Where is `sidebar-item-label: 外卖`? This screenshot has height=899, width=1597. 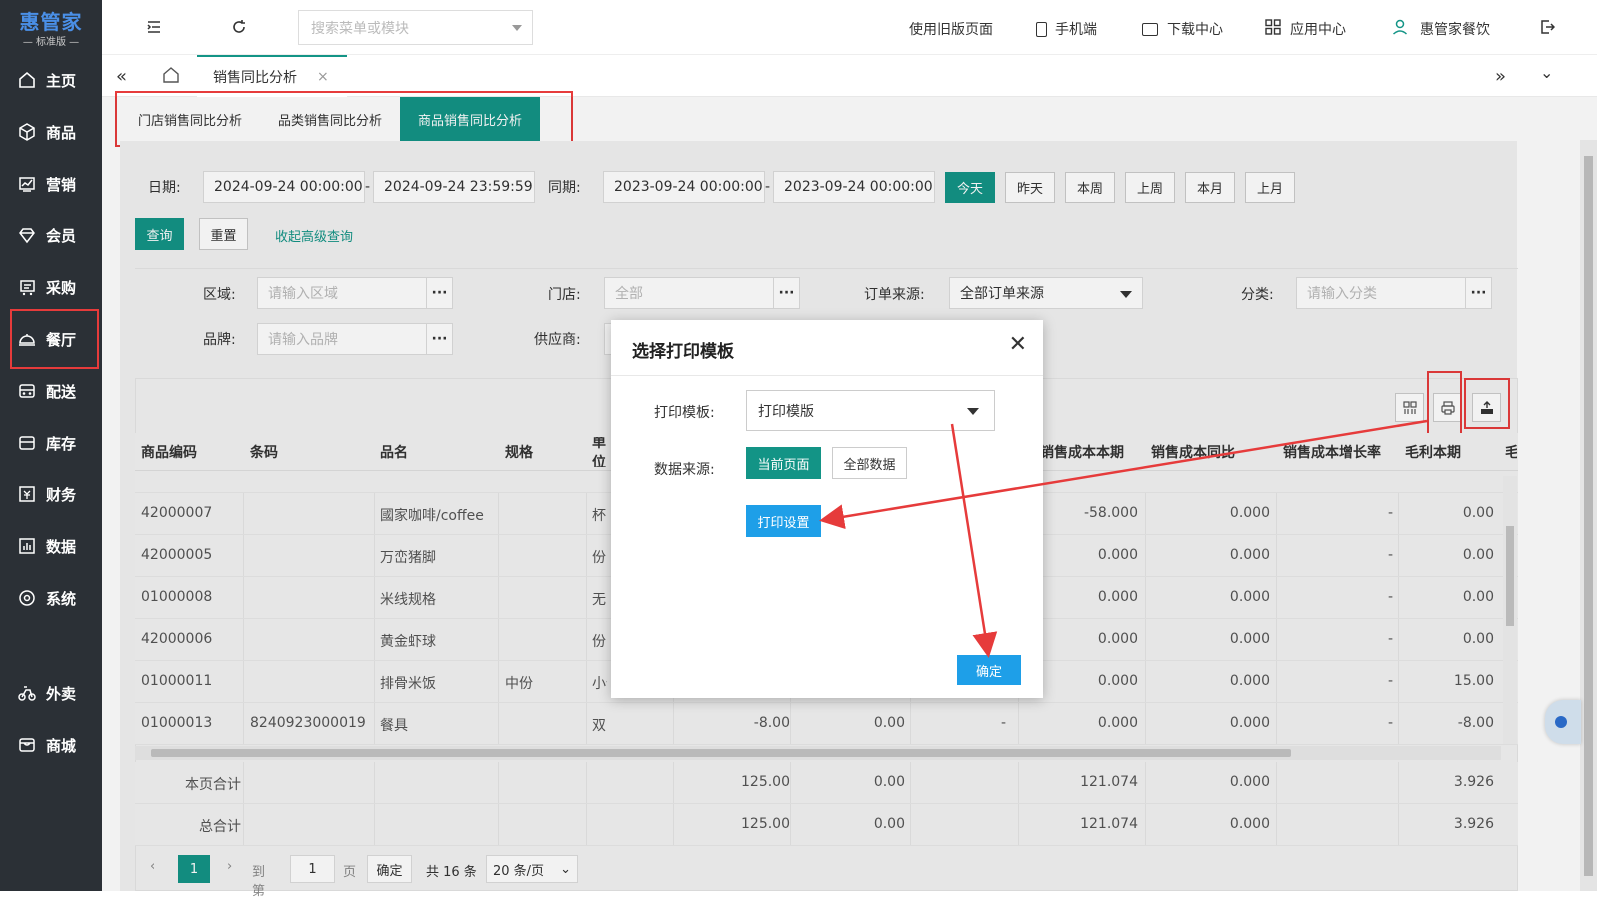
sidebar-item-label: 外卖 is located at coordinates (61, 693).